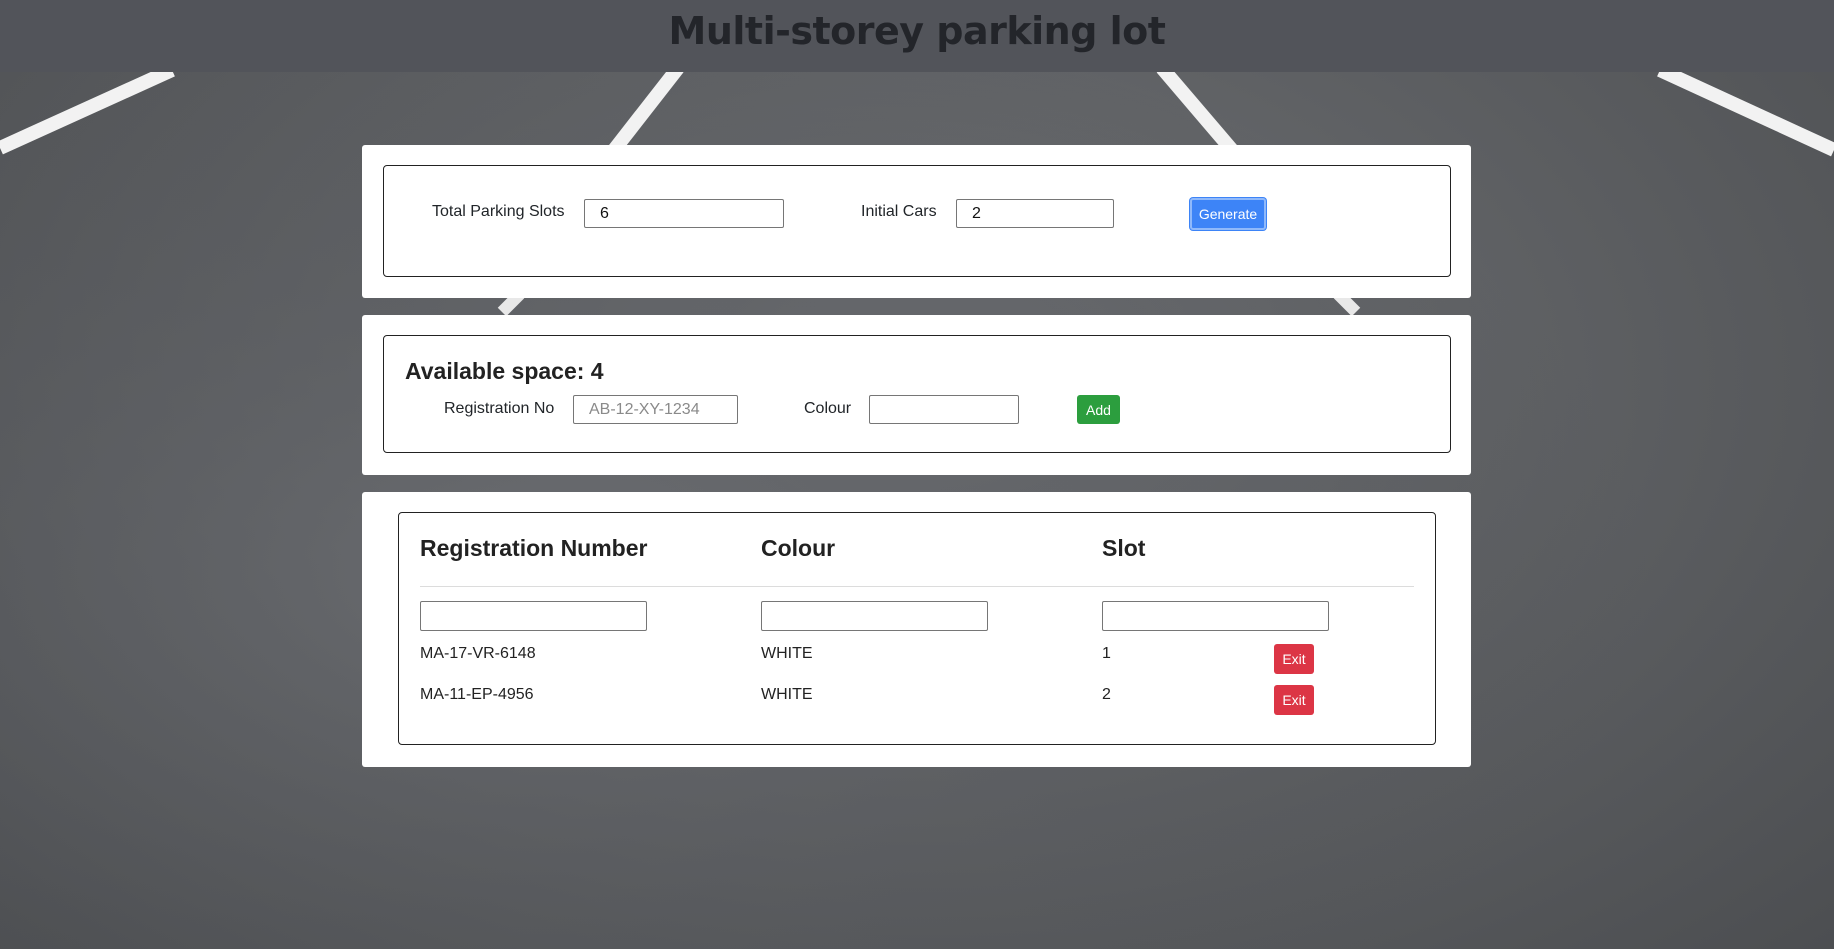  Describe the element at coordinates (1106, 694) in the screenshot. I see `row-slot: 2` at that location.